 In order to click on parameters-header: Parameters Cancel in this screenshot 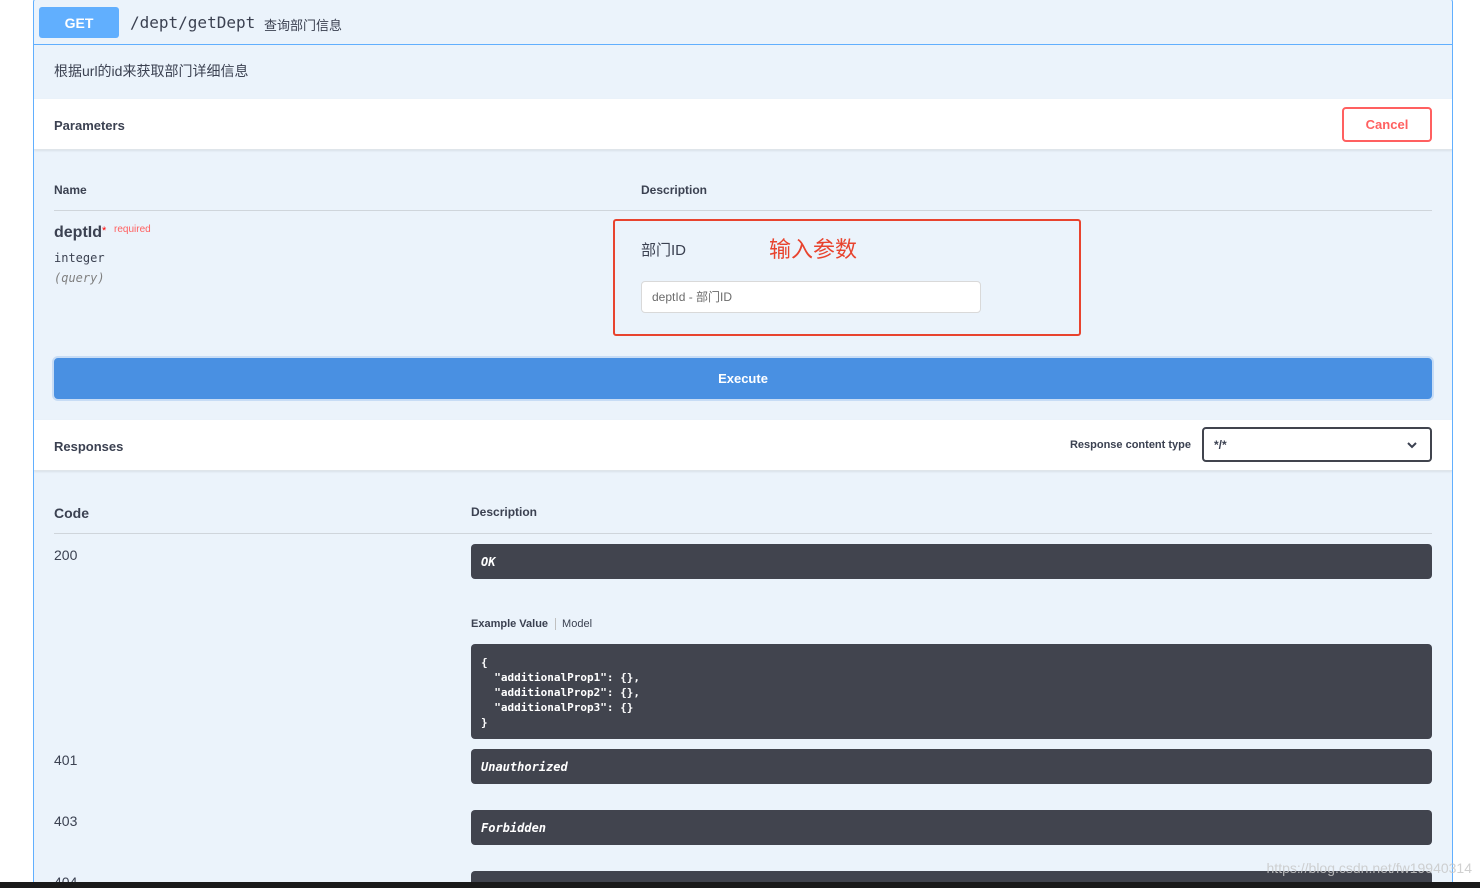, I will do `click(743, 124)`.